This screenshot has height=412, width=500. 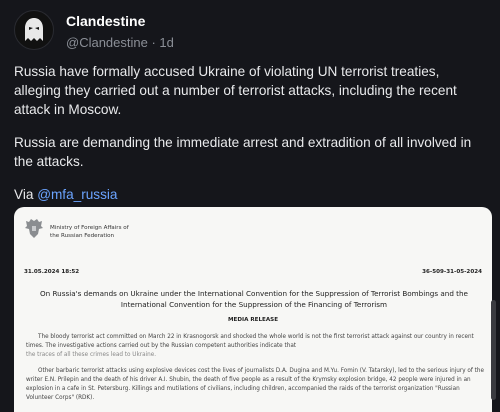 I want to click on scrollbar, so click(x=493, y=350).